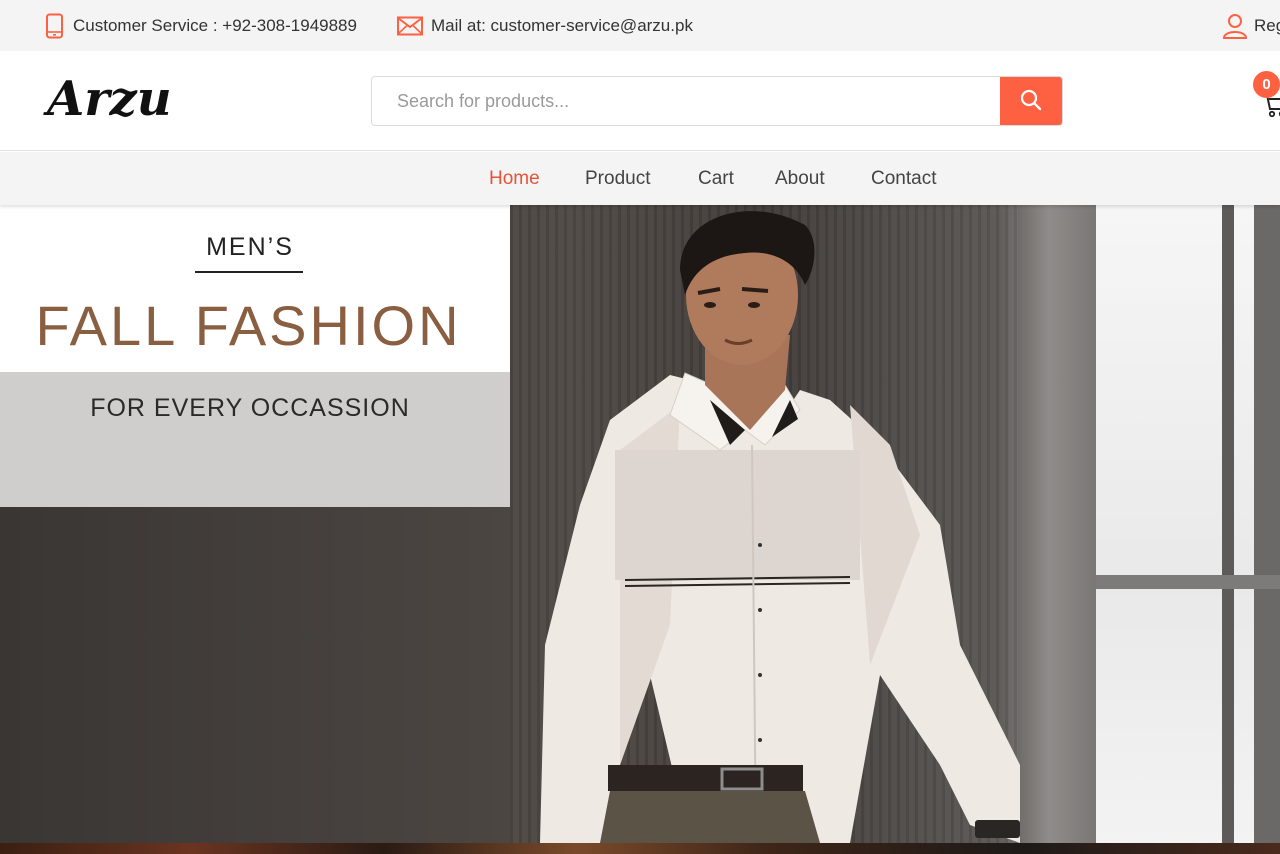 This screenshot has width=1280, height=854. I want to click on envelope-icon, so click(410, 26).